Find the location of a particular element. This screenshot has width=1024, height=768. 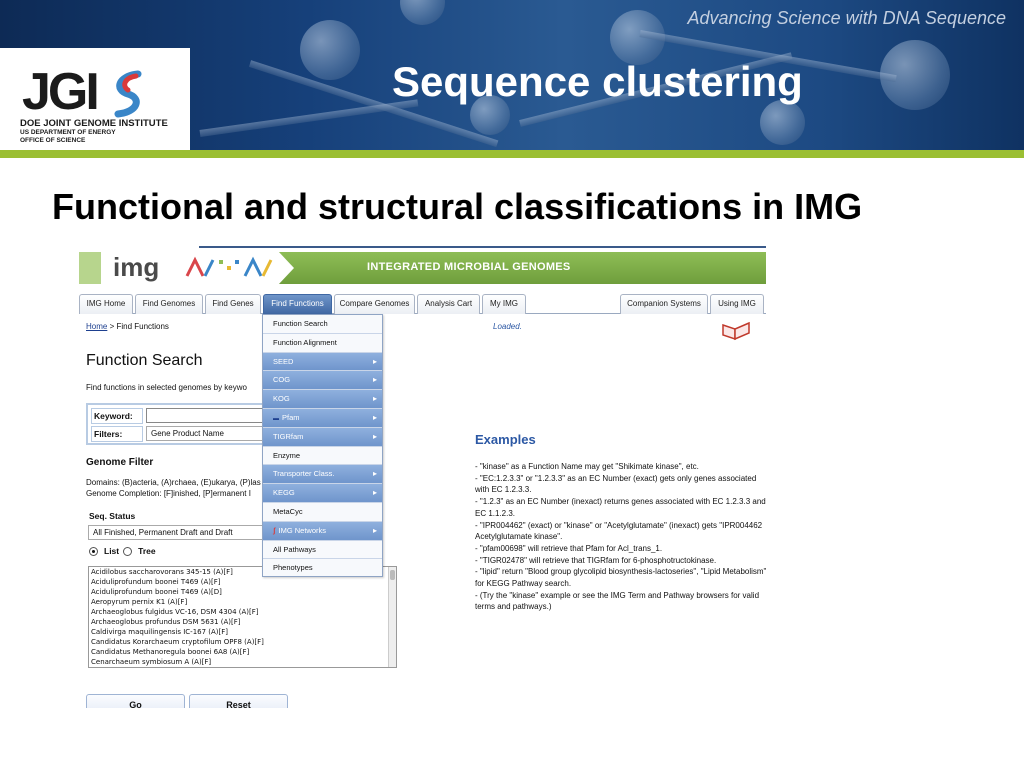

list-item: Caldivirga maquilingensis IC-167 (A)[F] is located at coordinates (242, 632).